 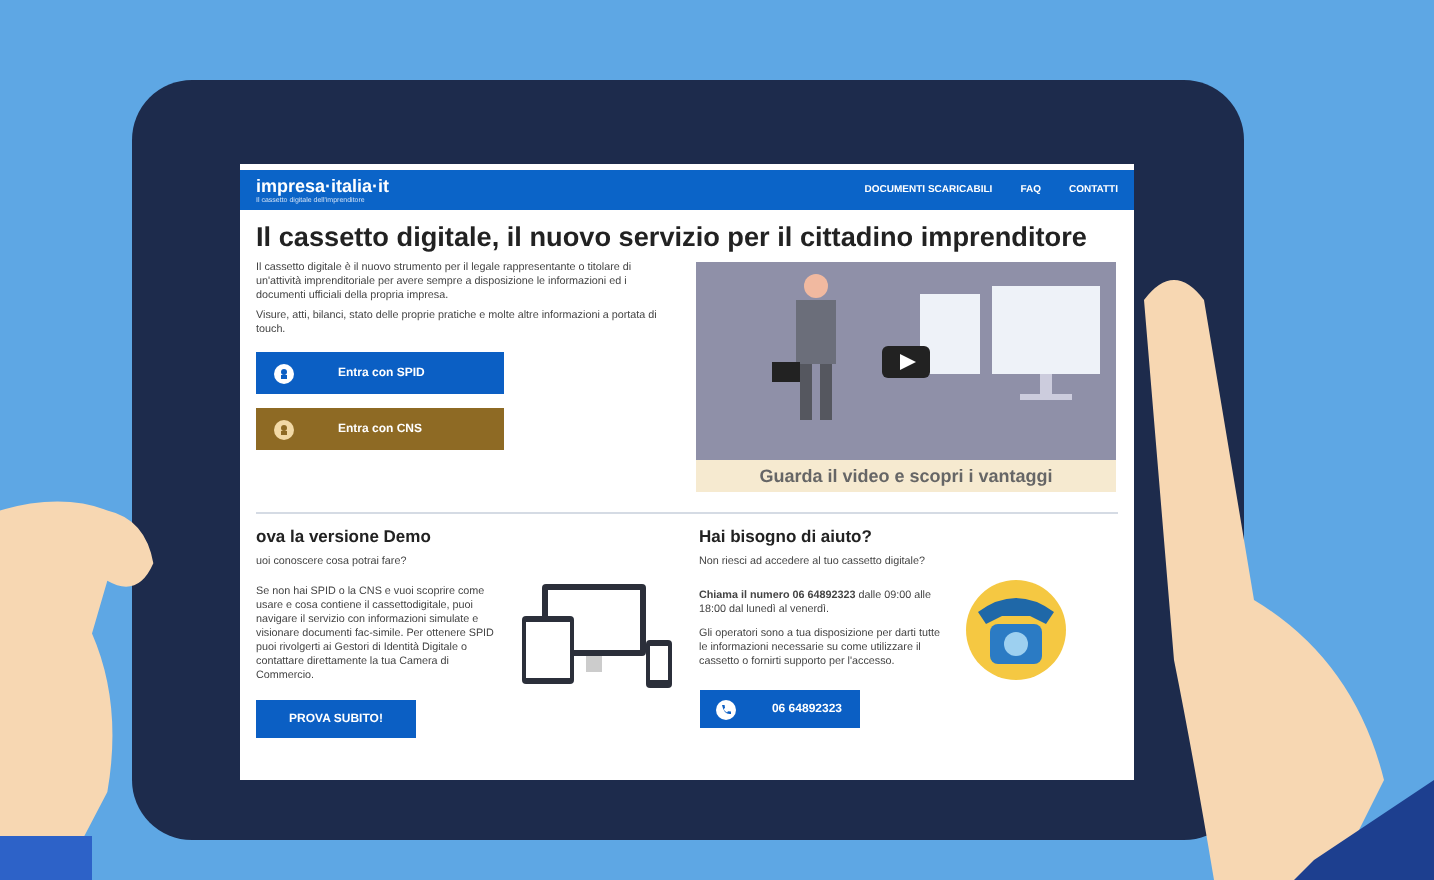 What do you see at coordinates (284, 429) in the screenshot?
I see `card-icon` at bounding box center [284, 429].